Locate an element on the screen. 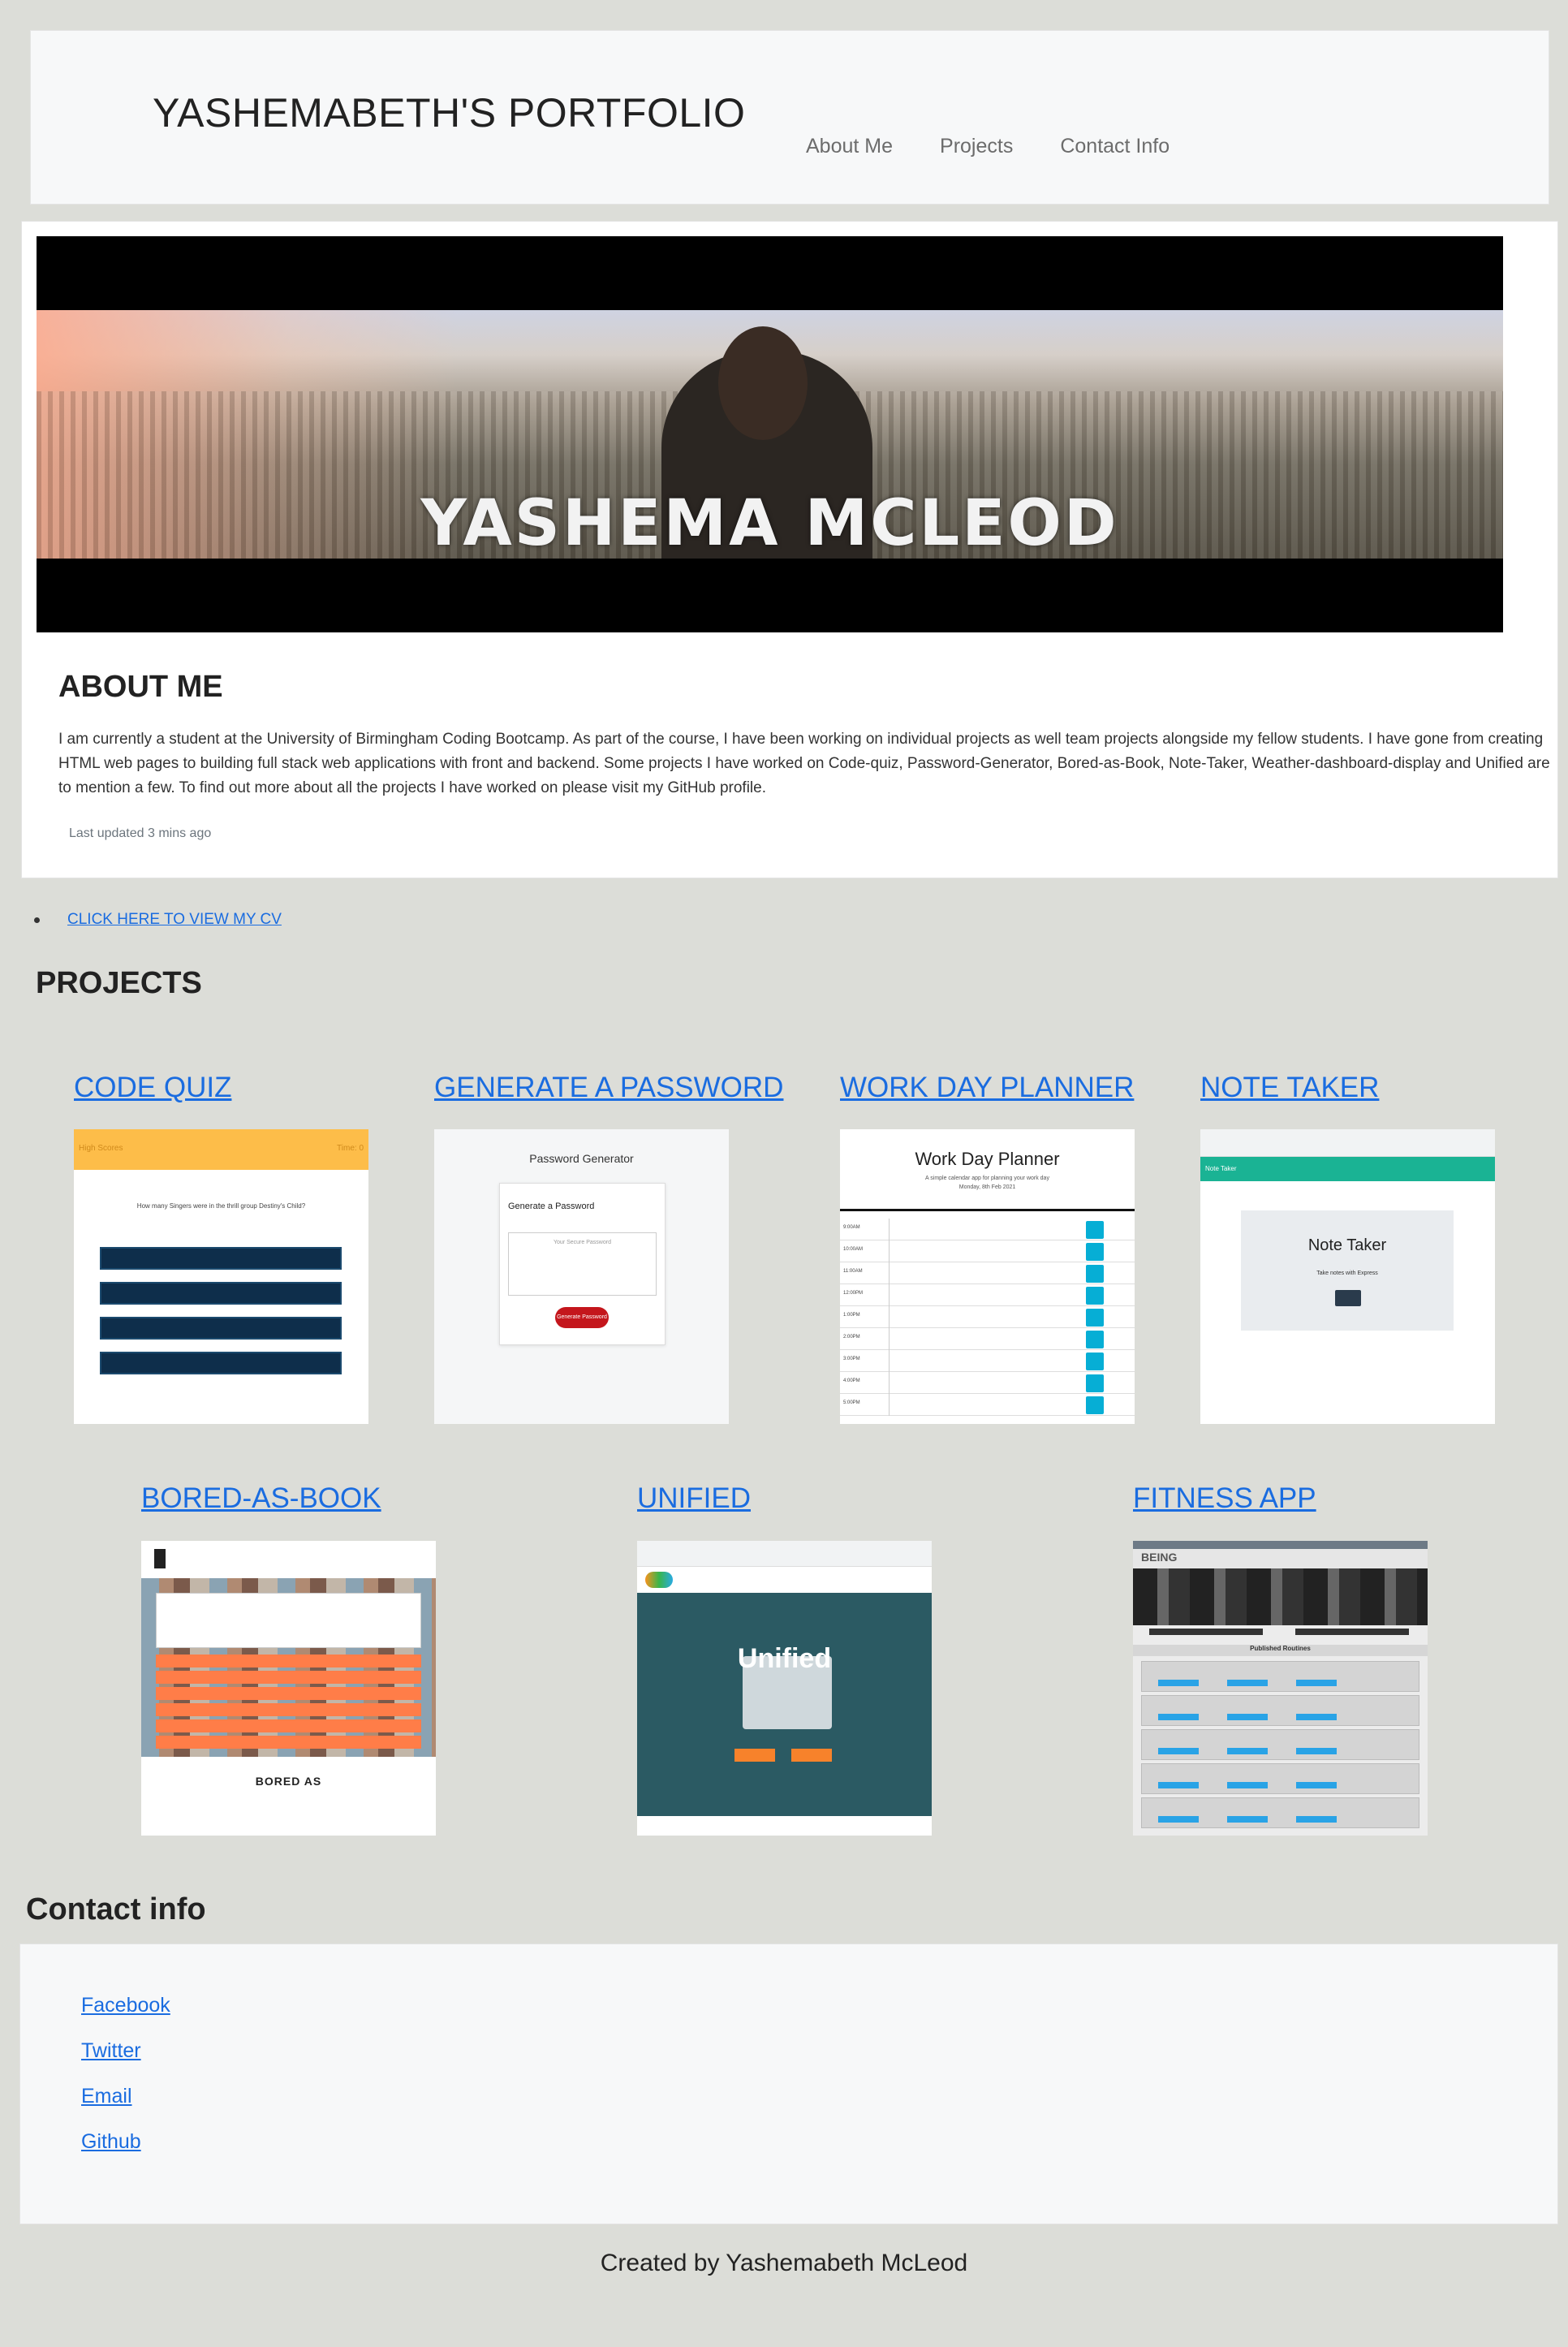 The height and width of the screenshot is (2347, 1568). project-link: NOTE TAKER is located at coordinates (1290, 1087).